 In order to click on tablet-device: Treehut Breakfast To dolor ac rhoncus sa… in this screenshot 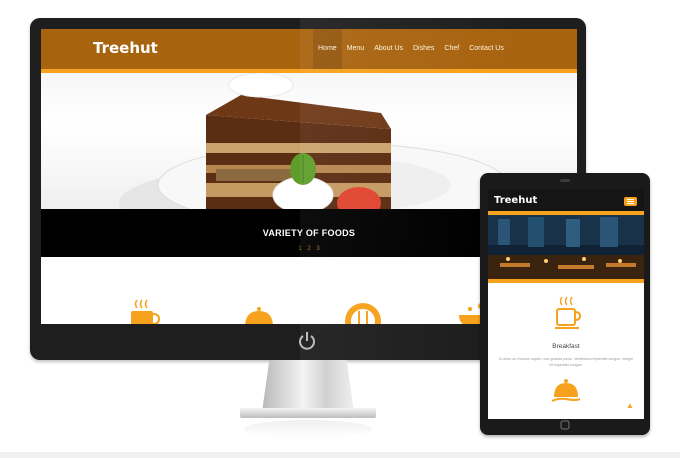, I will do `click(565, 304)`.